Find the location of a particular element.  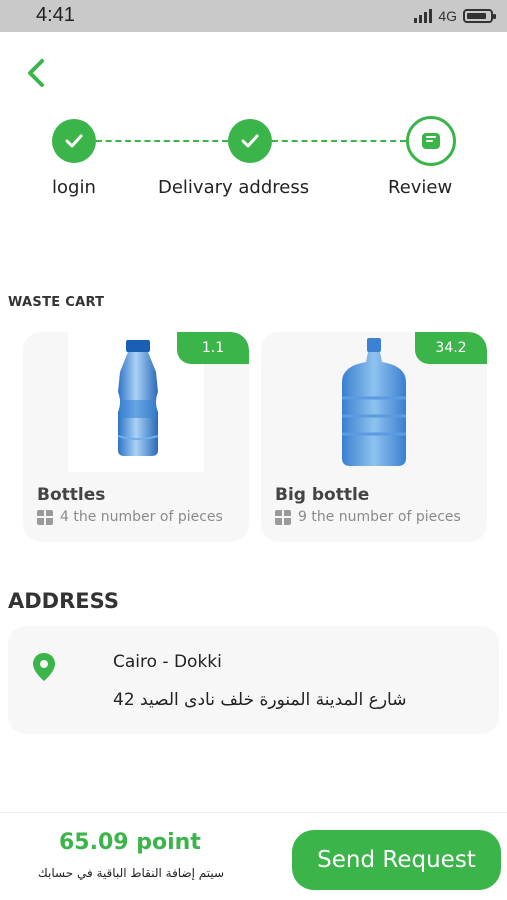

battery-icon is located at coordinates (479, 16).